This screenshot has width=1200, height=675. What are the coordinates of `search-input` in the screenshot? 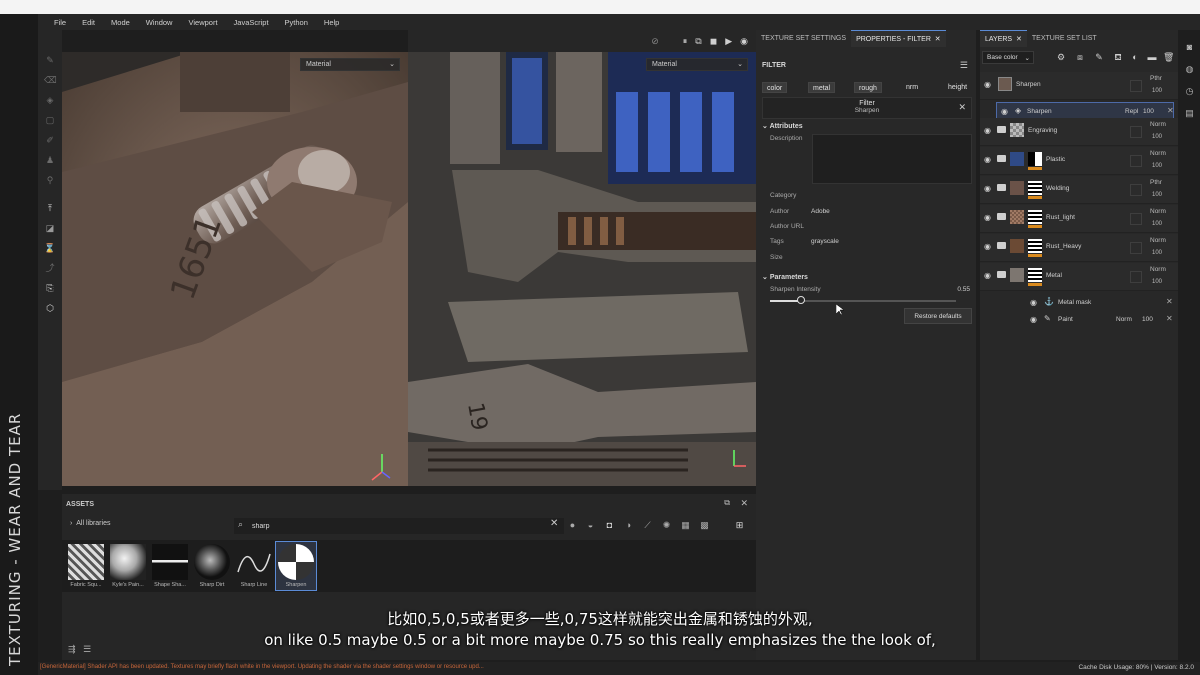 It's located at (392, 526).